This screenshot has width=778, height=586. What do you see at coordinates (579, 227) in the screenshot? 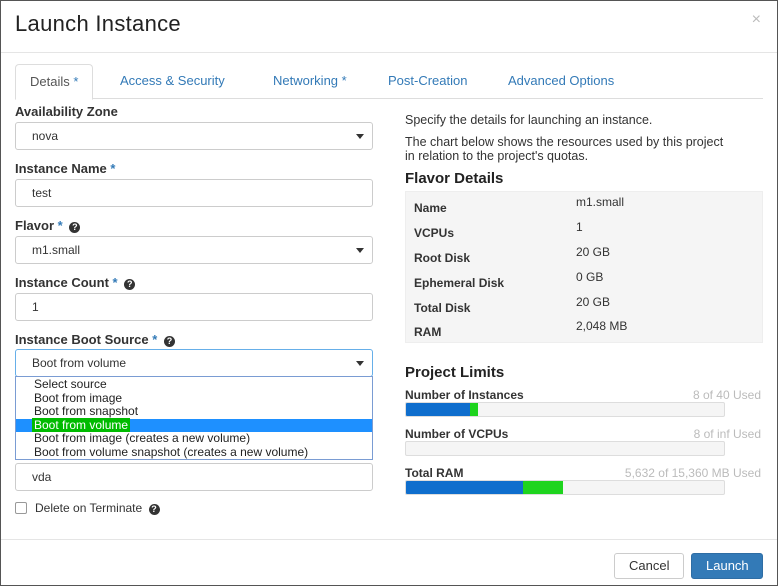
I see `row-value: 1` at bounding box center [579, 227].